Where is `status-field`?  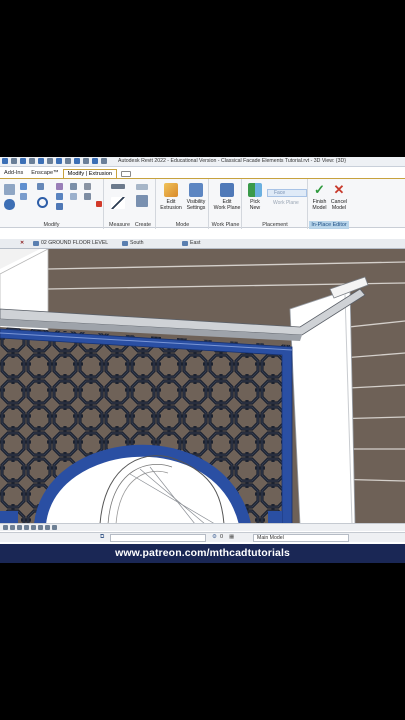
status-field is located at coordinates (158, 538).